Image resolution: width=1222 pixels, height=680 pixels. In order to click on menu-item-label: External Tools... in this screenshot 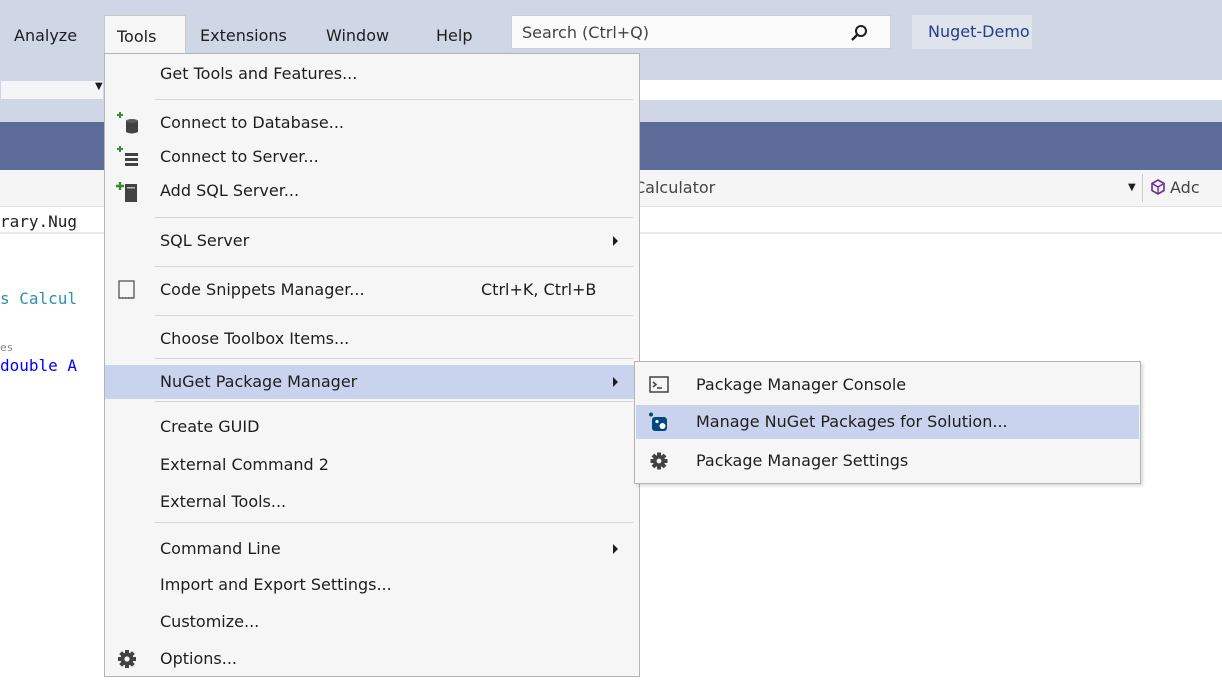, I will do `click(223, 501)`.